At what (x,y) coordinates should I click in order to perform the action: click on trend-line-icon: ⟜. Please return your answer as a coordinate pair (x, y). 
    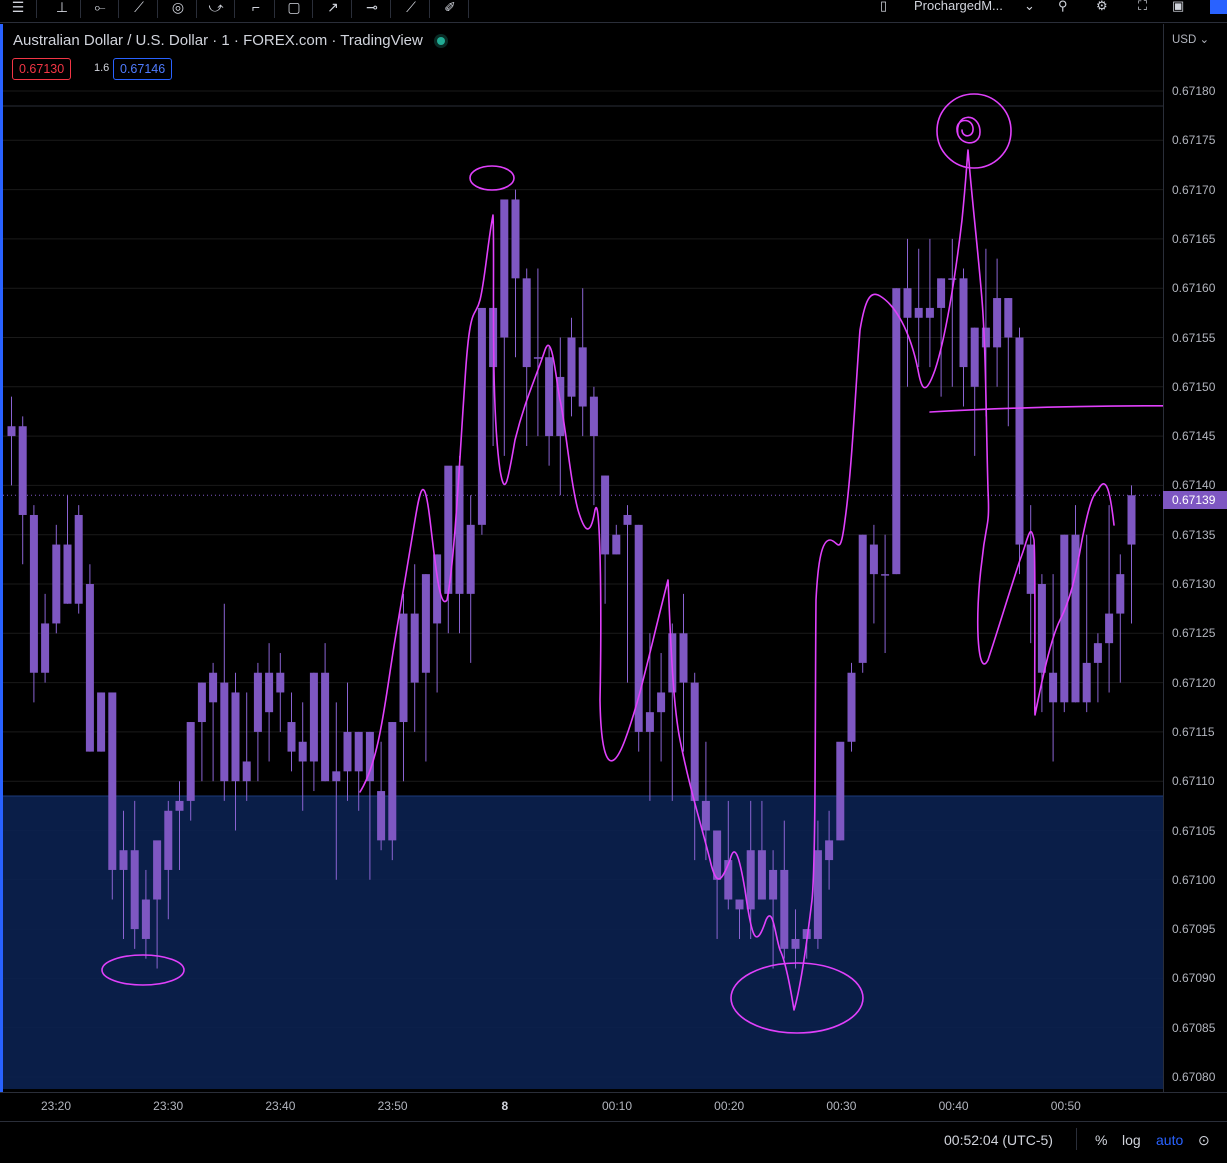
    Looking at the image, I should click on (100, 9).